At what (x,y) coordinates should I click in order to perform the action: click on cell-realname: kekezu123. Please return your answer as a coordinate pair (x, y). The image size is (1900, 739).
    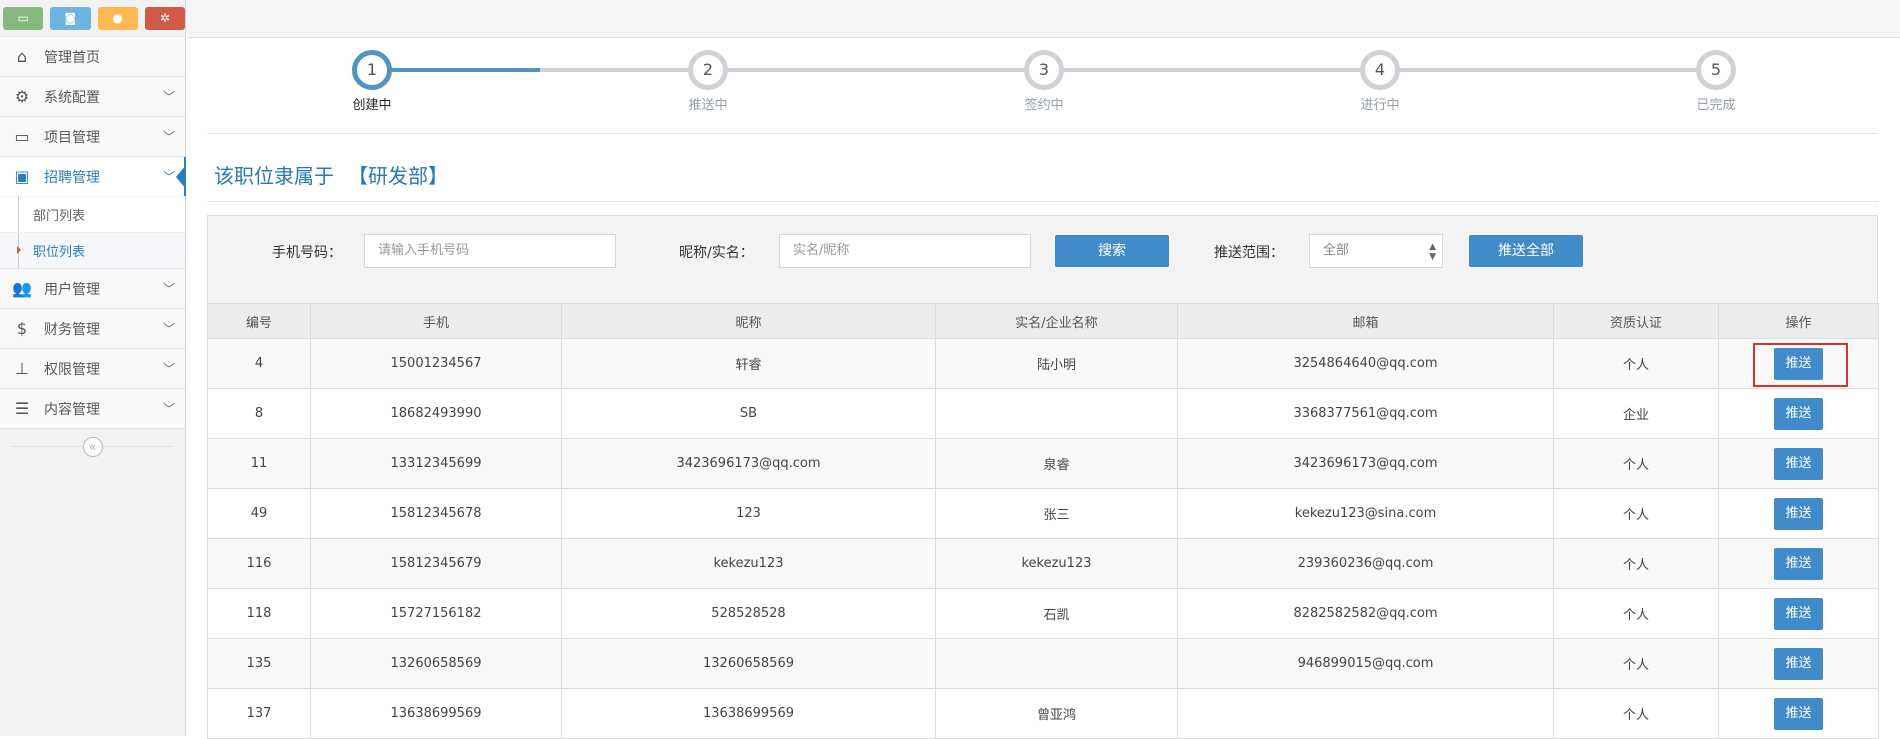
    Looking at the image, I should click on (1056, 563).